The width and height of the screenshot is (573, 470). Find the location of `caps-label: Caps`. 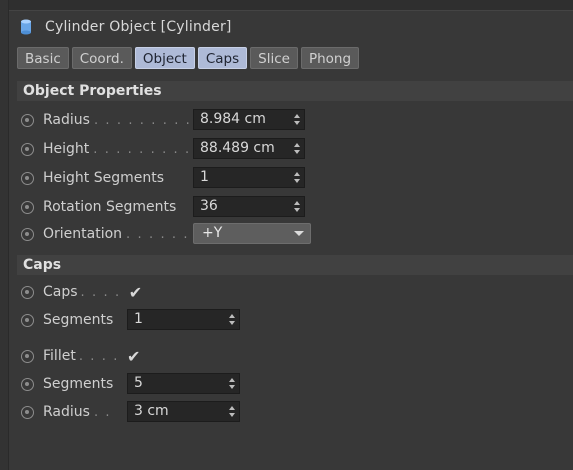

caps-label: Caps is located at coordinates (60, 292).